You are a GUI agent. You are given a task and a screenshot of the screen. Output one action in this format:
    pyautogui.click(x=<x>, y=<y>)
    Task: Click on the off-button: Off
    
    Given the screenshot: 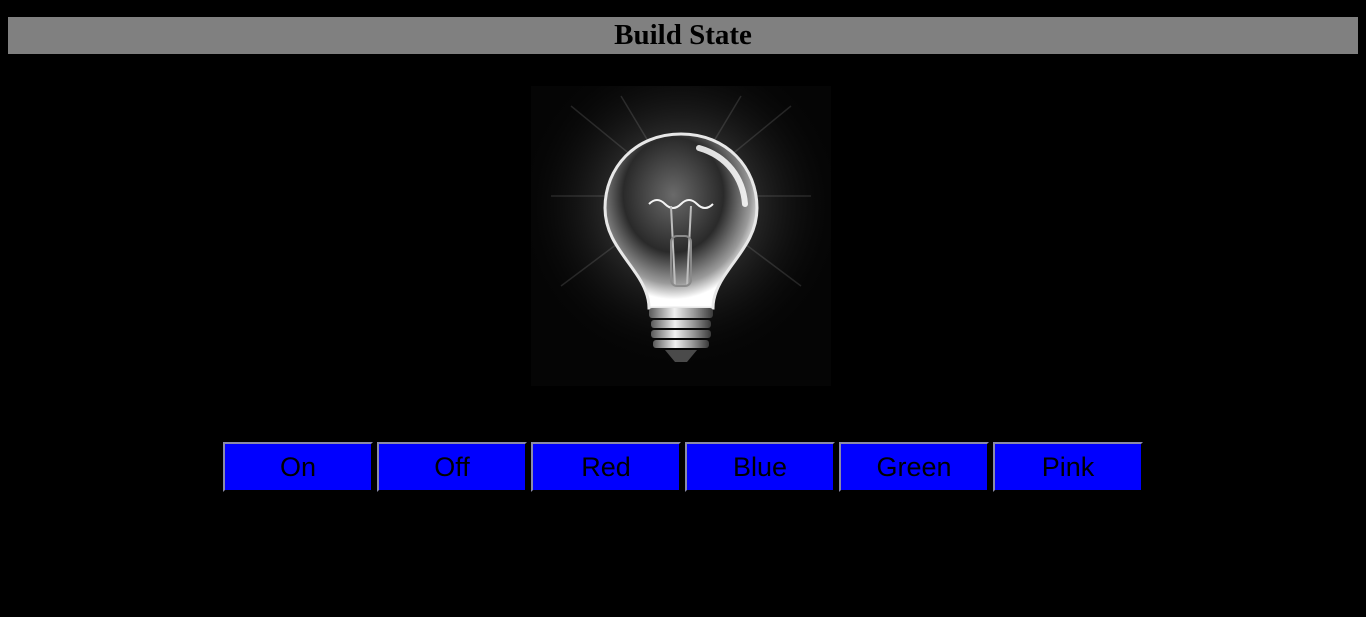 What is the action you would take?
    pyautogui.click(x=452, y=467)
    